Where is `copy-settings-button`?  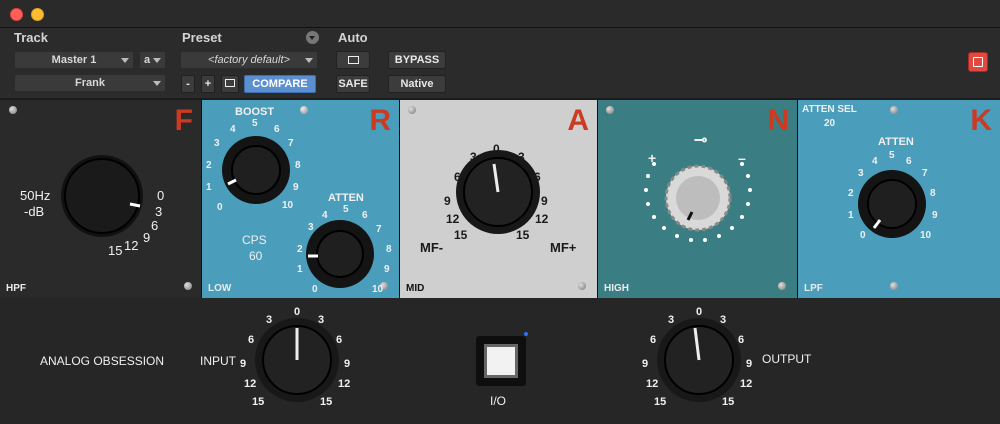 copy-settings-button is located at coordinates (230, 84).